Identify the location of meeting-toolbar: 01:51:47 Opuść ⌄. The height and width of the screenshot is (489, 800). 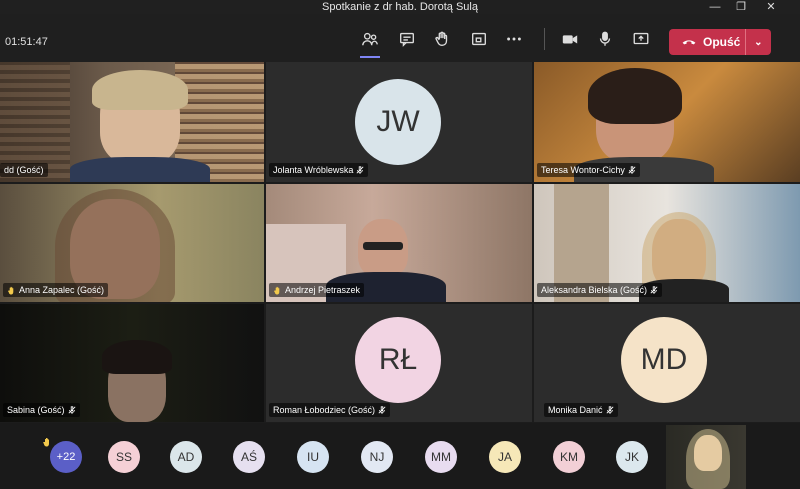
(400, 38).